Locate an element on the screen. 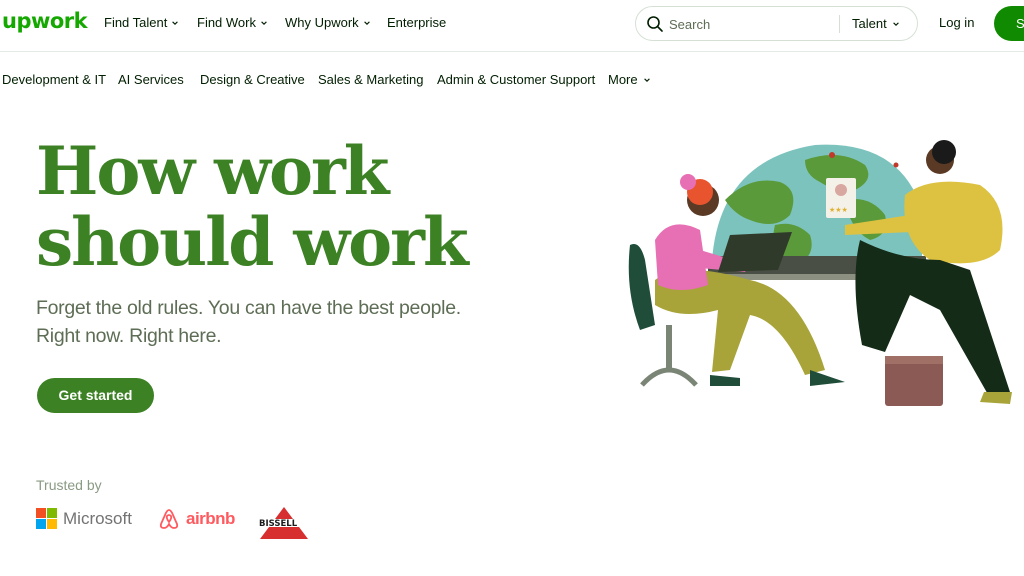  microsoft-logo: Microsoft is located at coordinates (84, 518).